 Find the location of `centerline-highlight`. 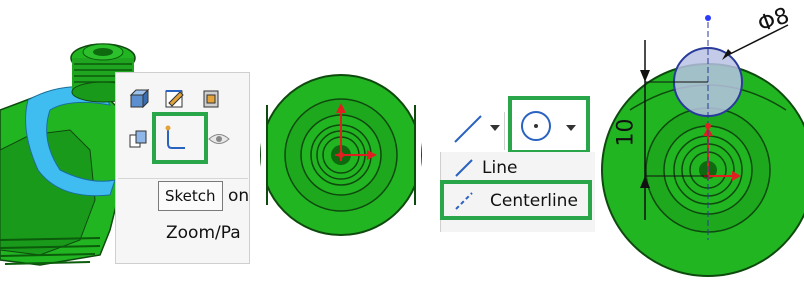

centerline-highlight is located at coordinates (516, 200).